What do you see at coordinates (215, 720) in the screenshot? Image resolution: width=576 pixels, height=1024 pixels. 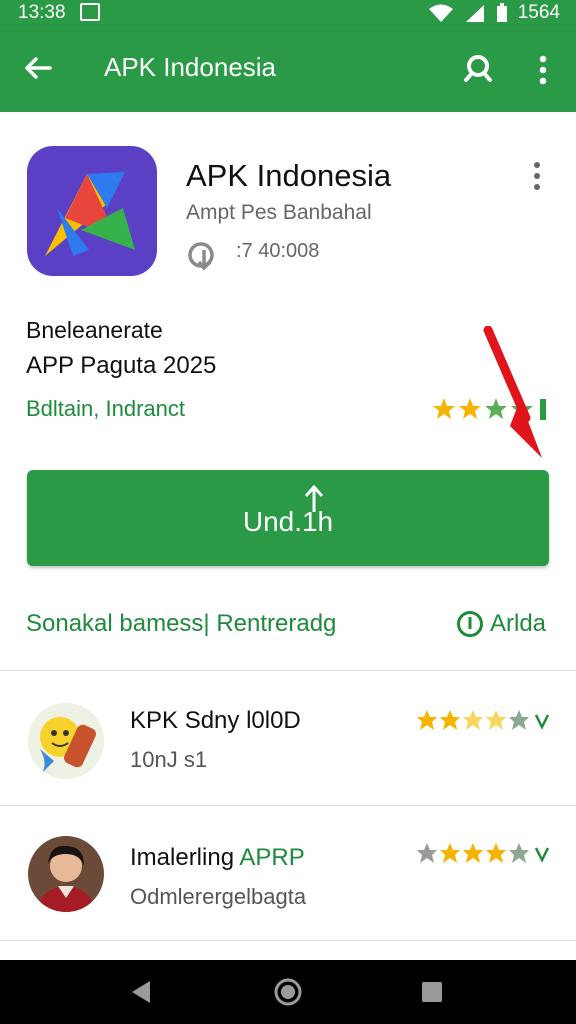 I see `list-item-title: KPK Sdny l0l0D` at bounding box center [215, 720].